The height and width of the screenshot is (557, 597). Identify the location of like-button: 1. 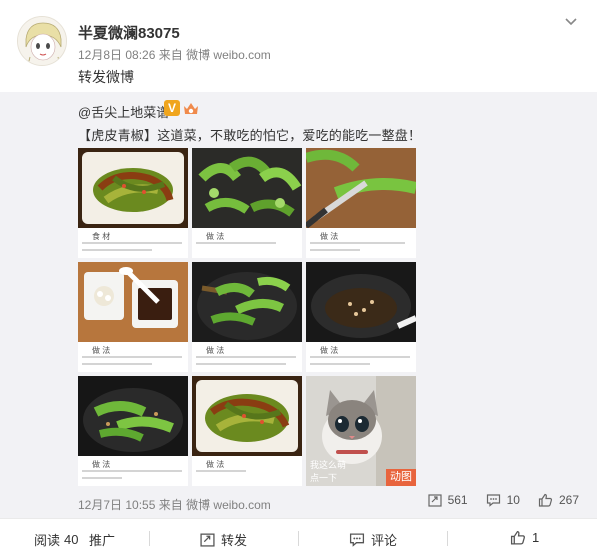
(524, 537).